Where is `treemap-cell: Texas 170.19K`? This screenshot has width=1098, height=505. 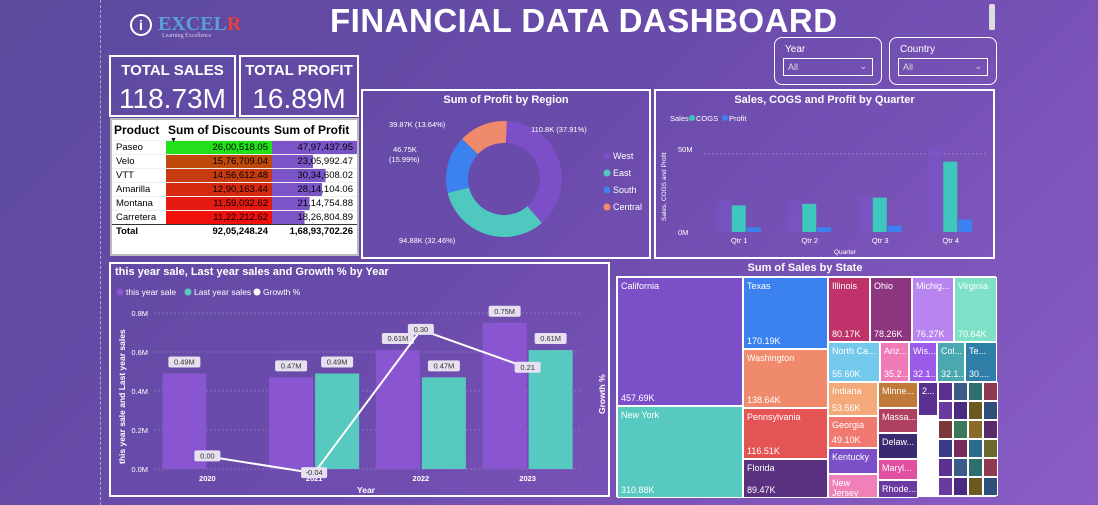
treemap-cell: Texas 170.19K is located at coordinates (785, 313).